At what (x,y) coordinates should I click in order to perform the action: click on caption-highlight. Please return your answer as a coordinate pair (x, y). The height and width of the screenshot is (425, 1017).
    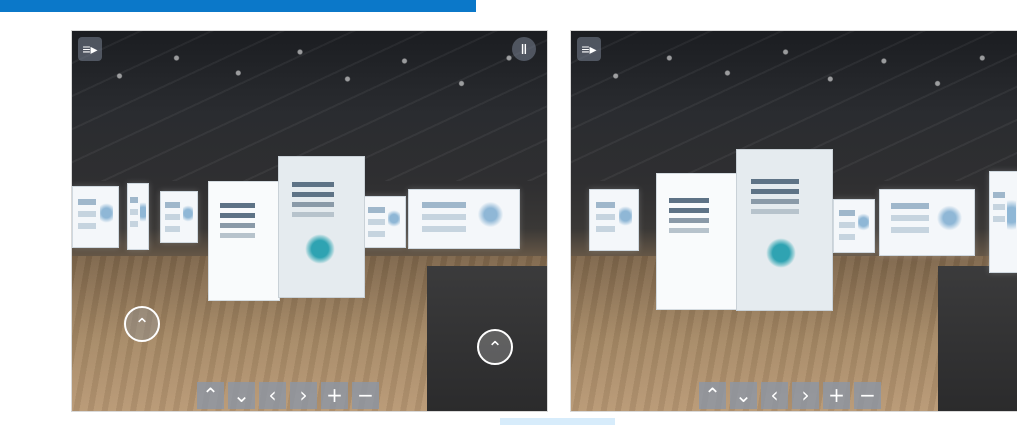
    Looking at the image, I should click on (557, 421).